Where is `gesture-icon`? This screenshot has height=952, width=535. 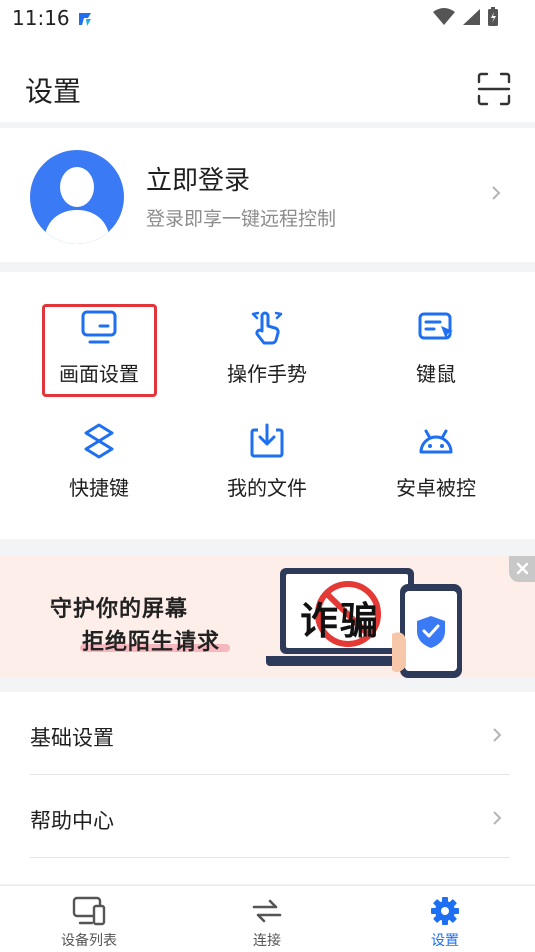 gesture-icon is located at coordinates (267, 328).